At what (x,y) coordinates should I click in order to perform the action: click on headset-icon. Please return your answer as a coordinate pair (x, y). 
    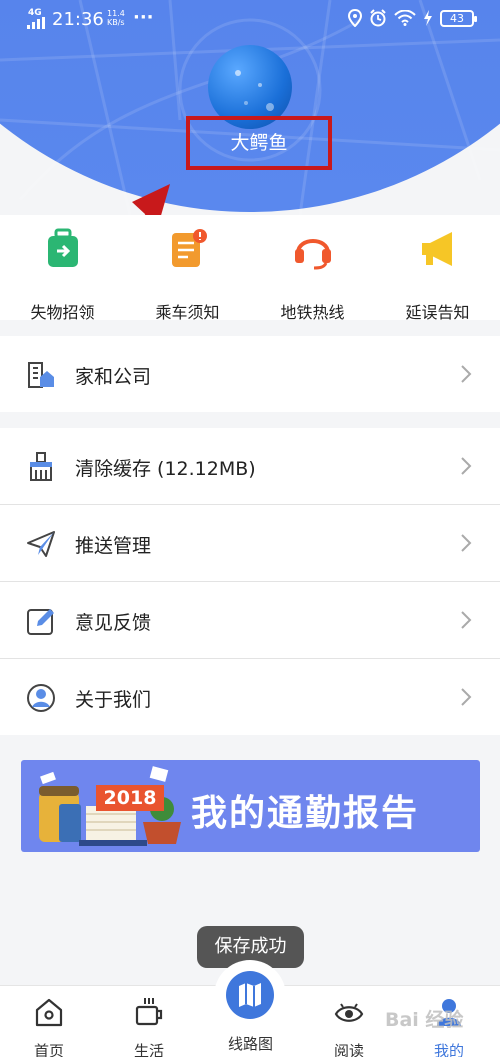
    Looking at the image, I should click on (312, 254).